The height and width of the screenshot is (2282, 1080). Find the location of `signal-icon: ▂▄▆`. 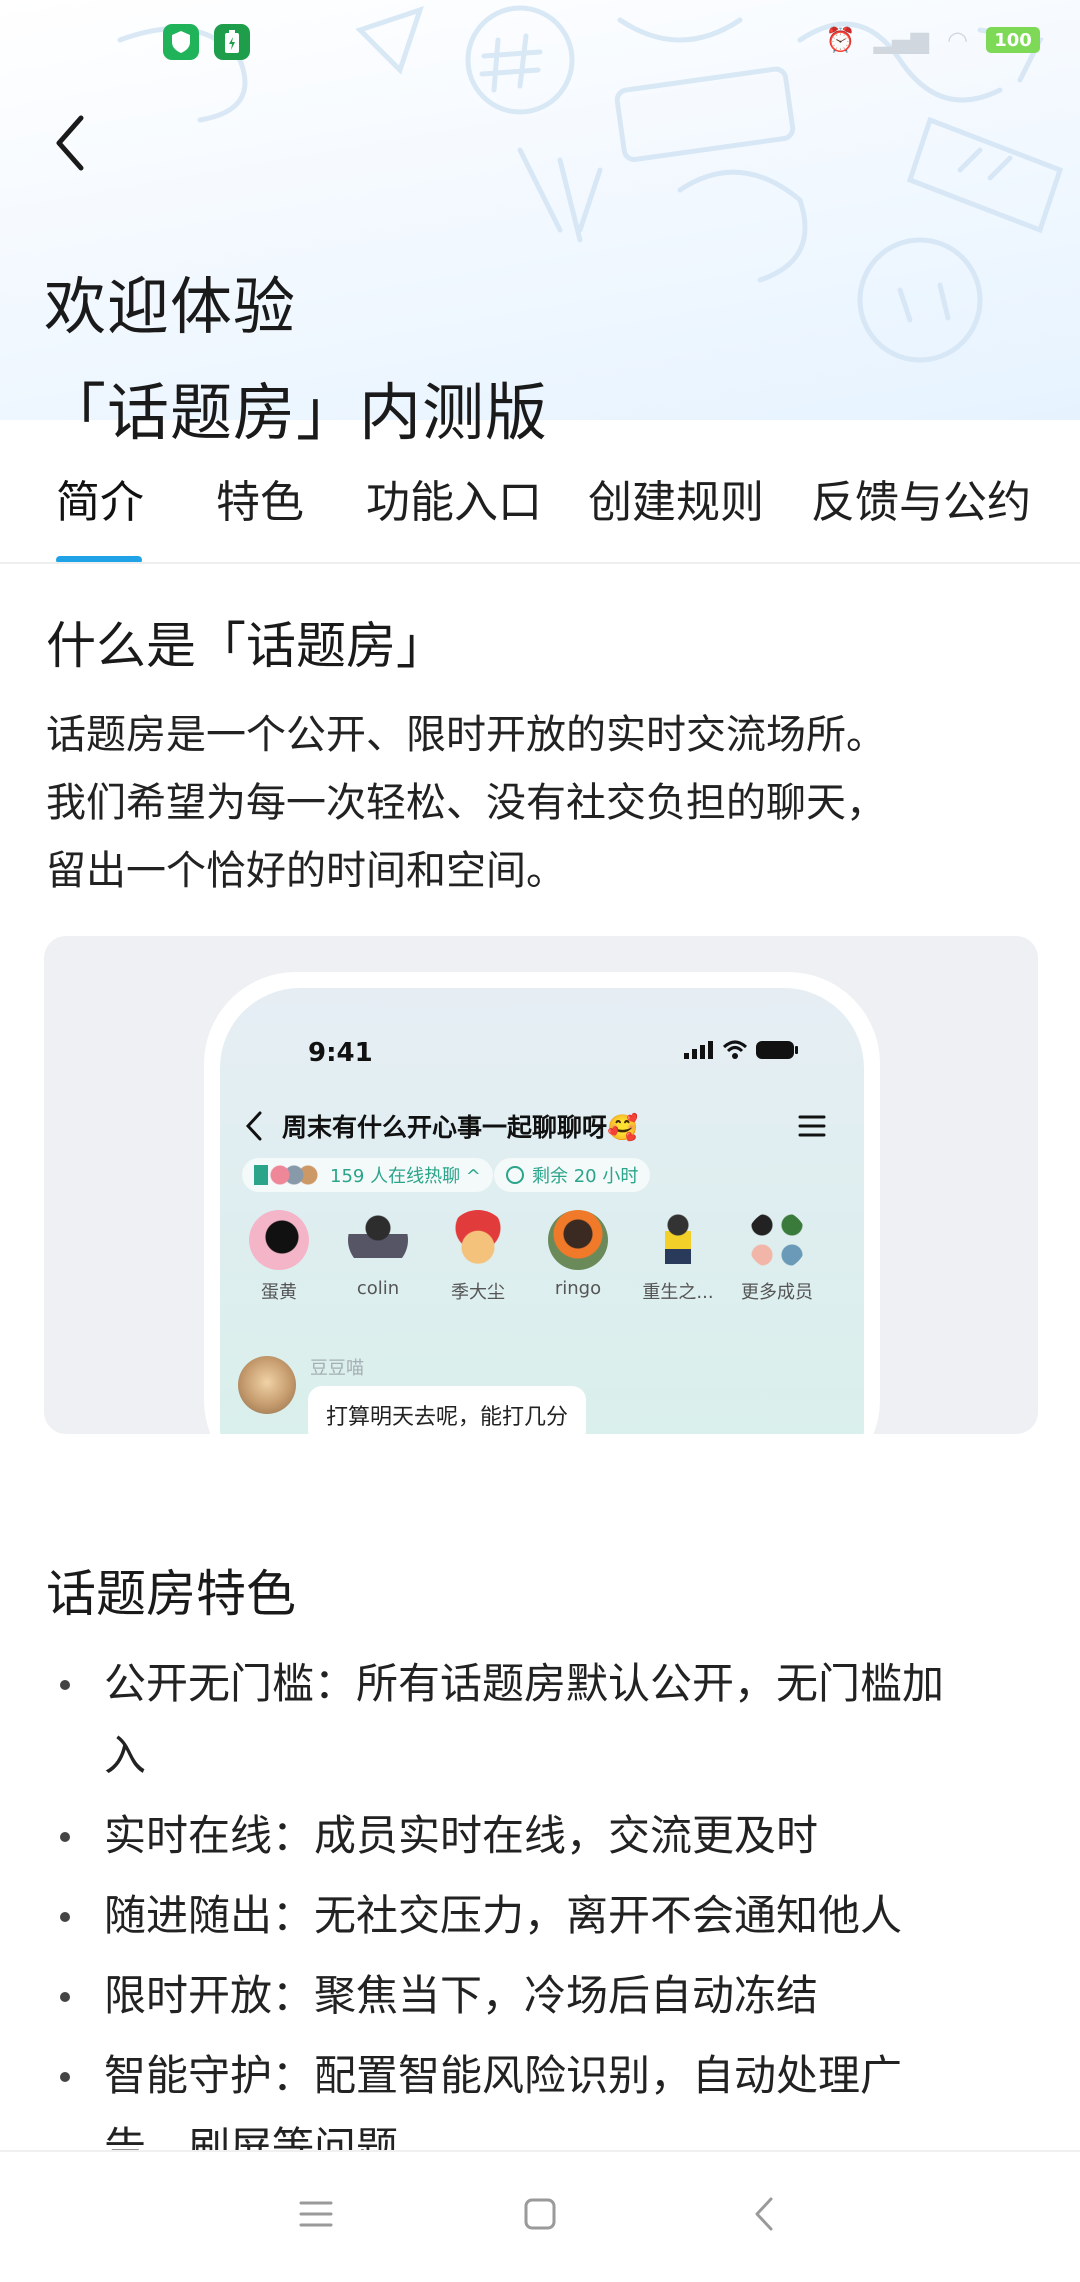

signal-icon: ▂▄▆ is located at coordinates (901, 40).